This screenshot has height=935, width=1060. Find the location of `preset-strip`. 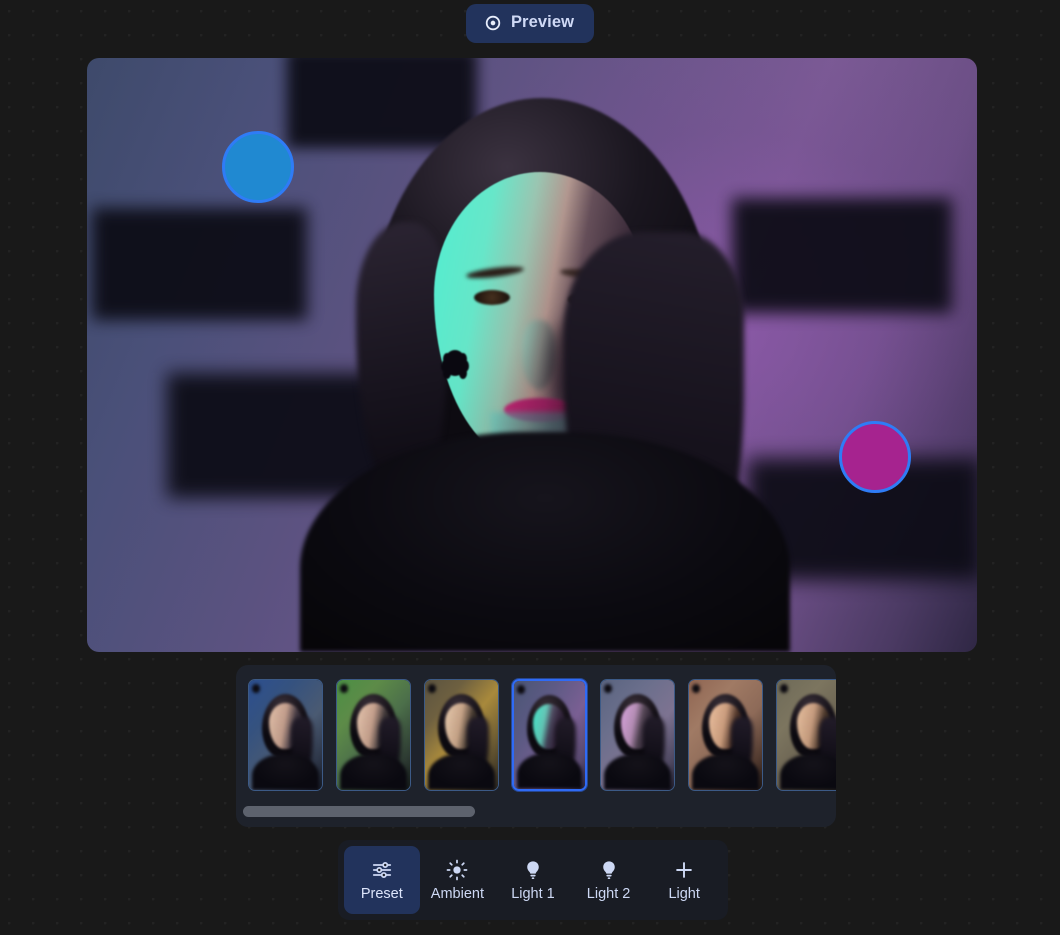

preset-strip is located at coordinates (536, 746).